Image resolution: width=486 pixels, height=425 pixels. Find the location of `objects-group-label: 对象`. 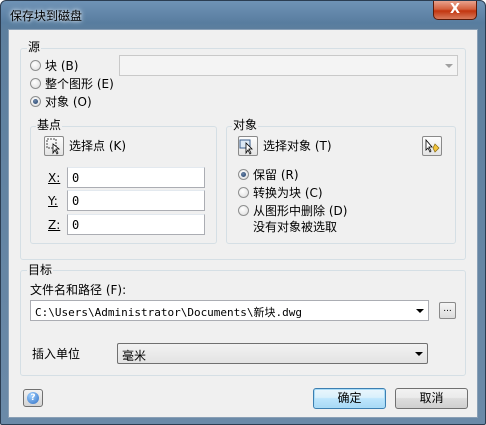

objects-group-label: 对象 is located at coordinates (245, 125).